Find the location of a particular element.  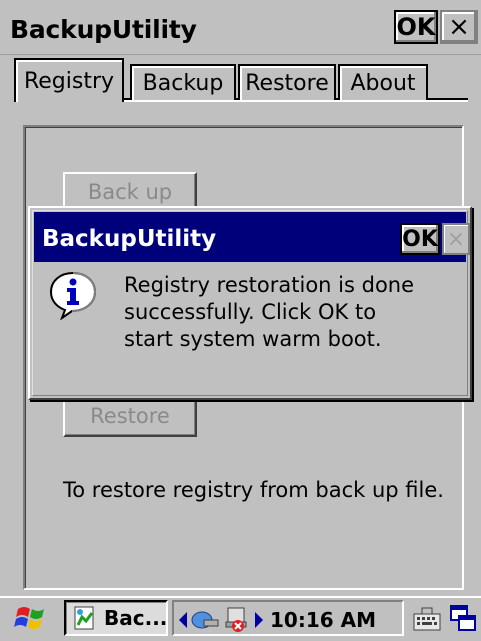

window-title: BackupUtility is located at coordinates (103, 29).